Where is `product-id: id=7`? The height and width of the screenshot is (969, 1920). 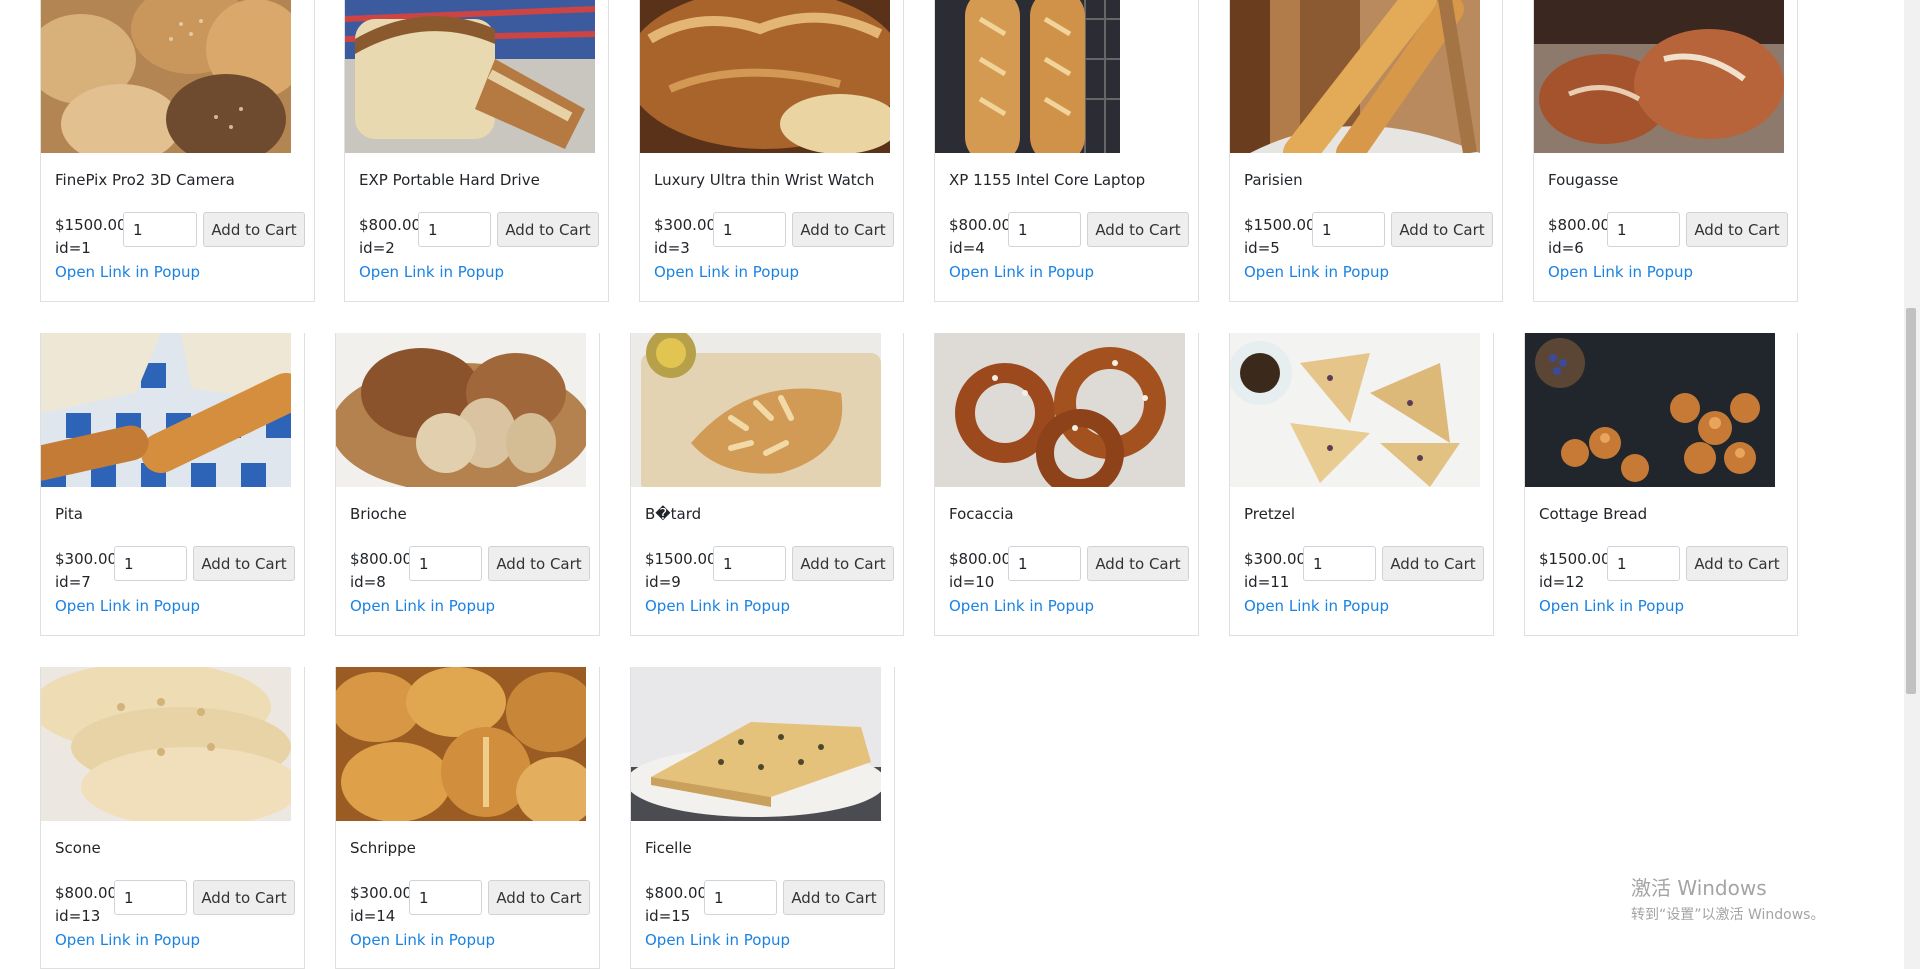
product-id: id=7 is located at coordinates (73, 582).